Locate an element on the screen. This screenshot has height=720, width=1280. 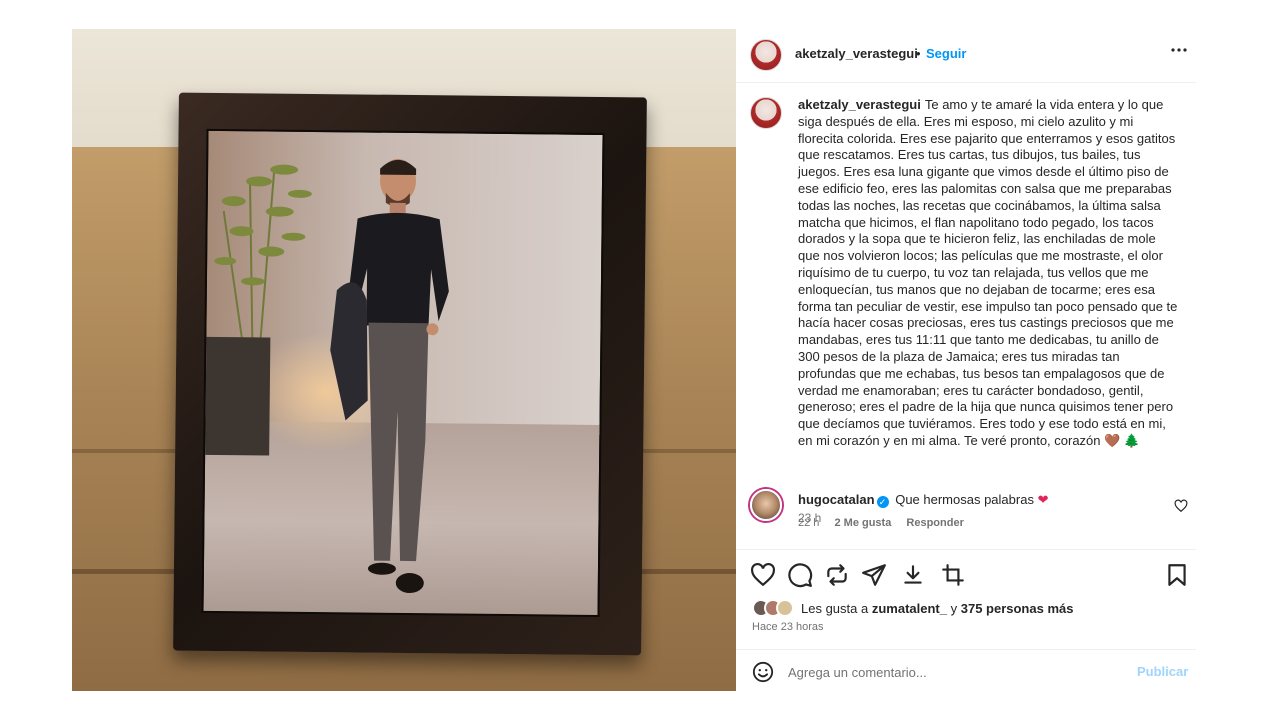
share-icon is located at coordinates (874, 575).